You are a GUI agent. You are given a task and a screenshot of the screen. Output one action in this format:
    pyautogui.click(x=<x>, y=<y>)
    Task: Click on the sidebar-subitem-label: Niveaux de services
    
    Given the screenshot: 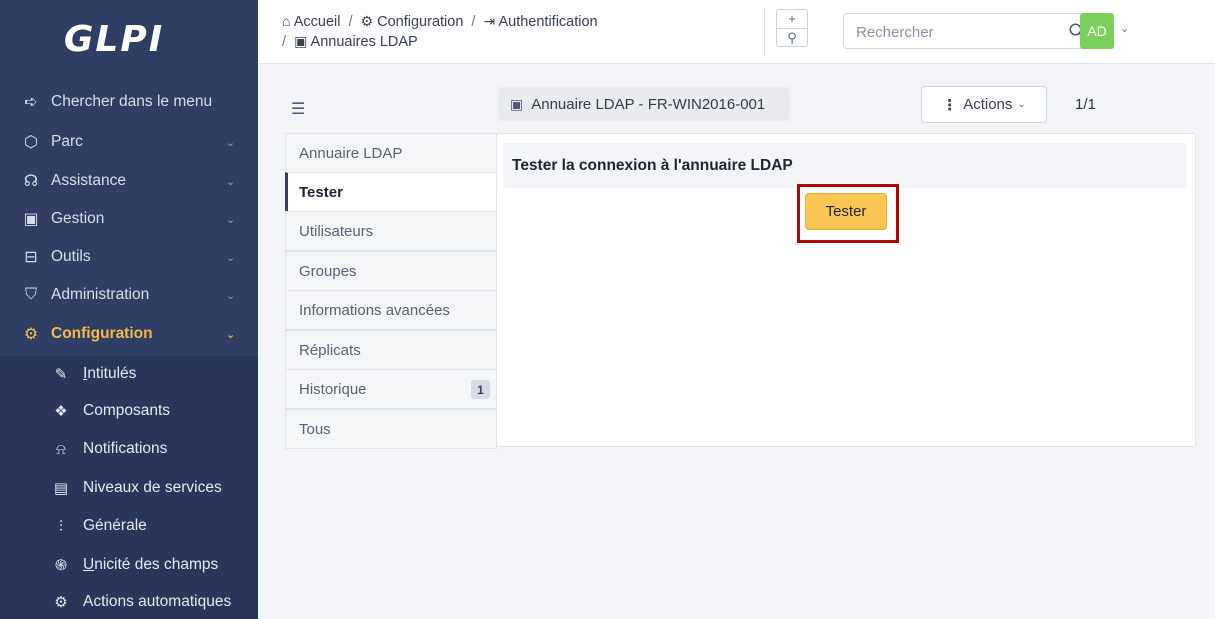 What is the action you would take?
    pyautogui.click(x=152, y=487)
    